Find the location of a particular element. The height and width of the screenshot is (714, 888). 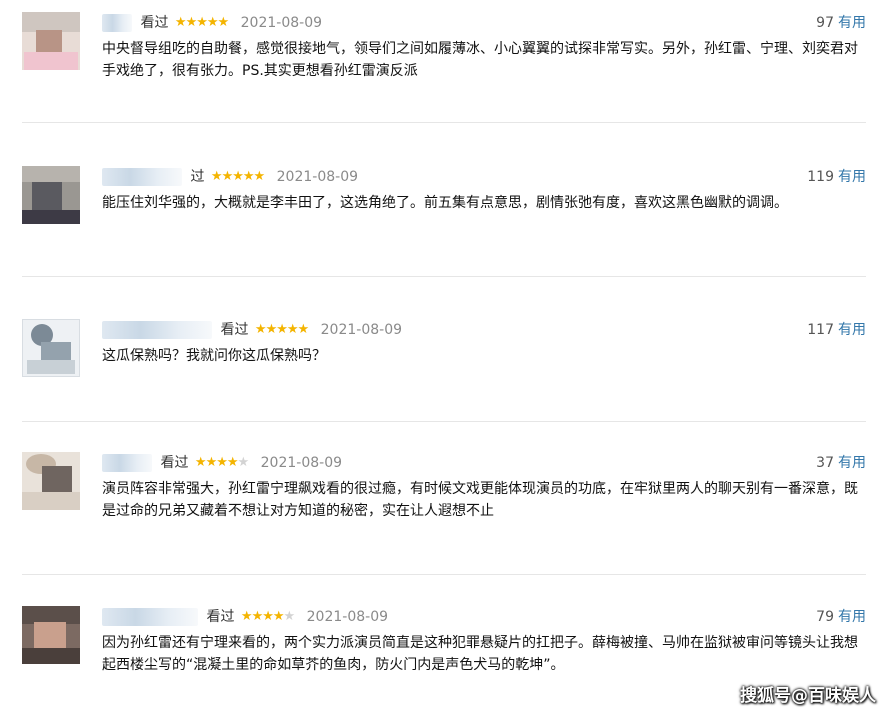

vote-count: 97 is located at coordinates (825, 23).